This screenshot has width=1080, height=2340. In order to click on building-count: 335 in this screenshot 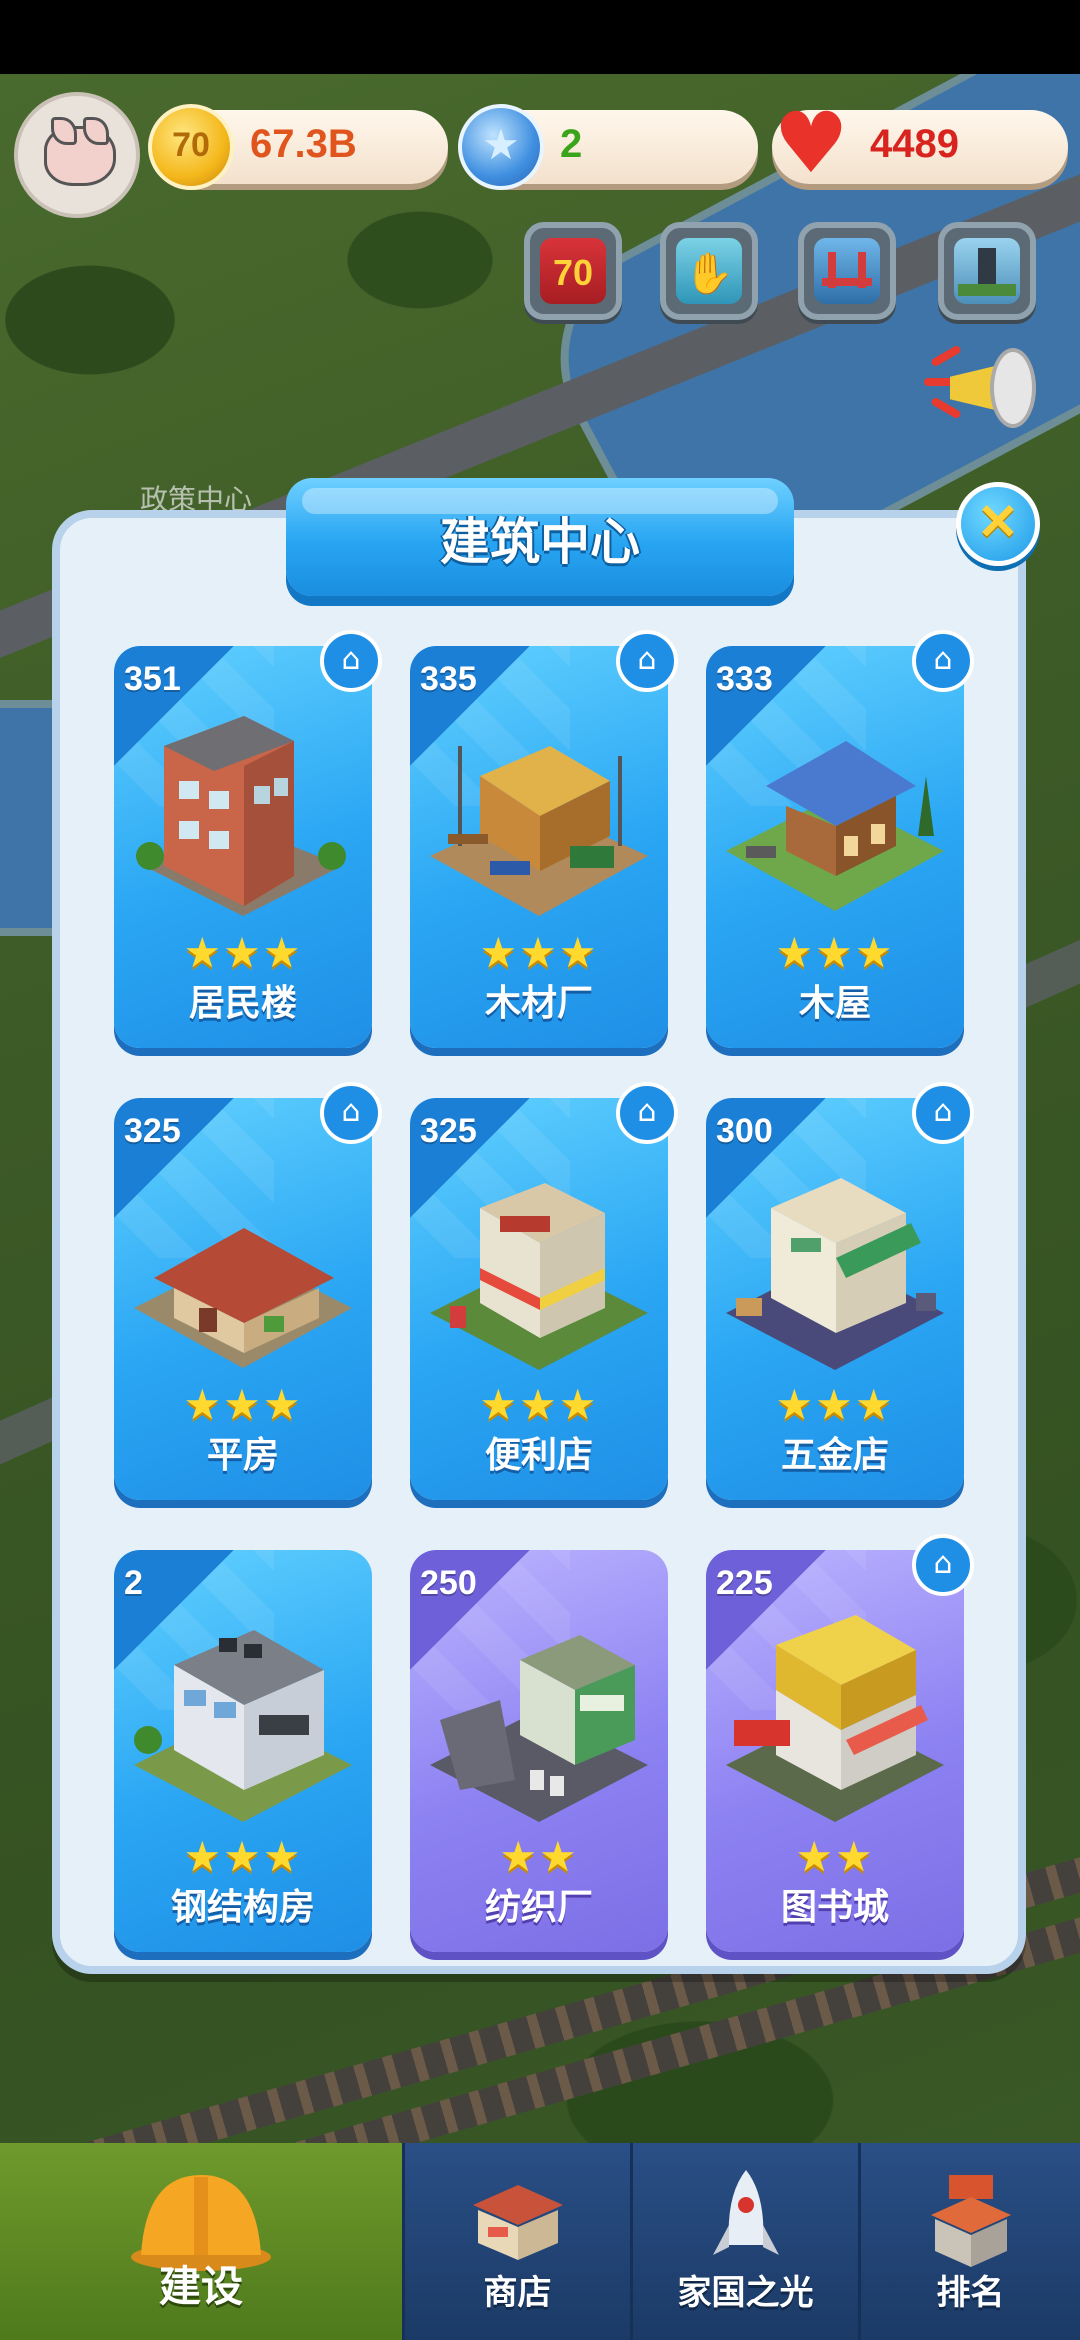, I will do `click(448, 679)`.